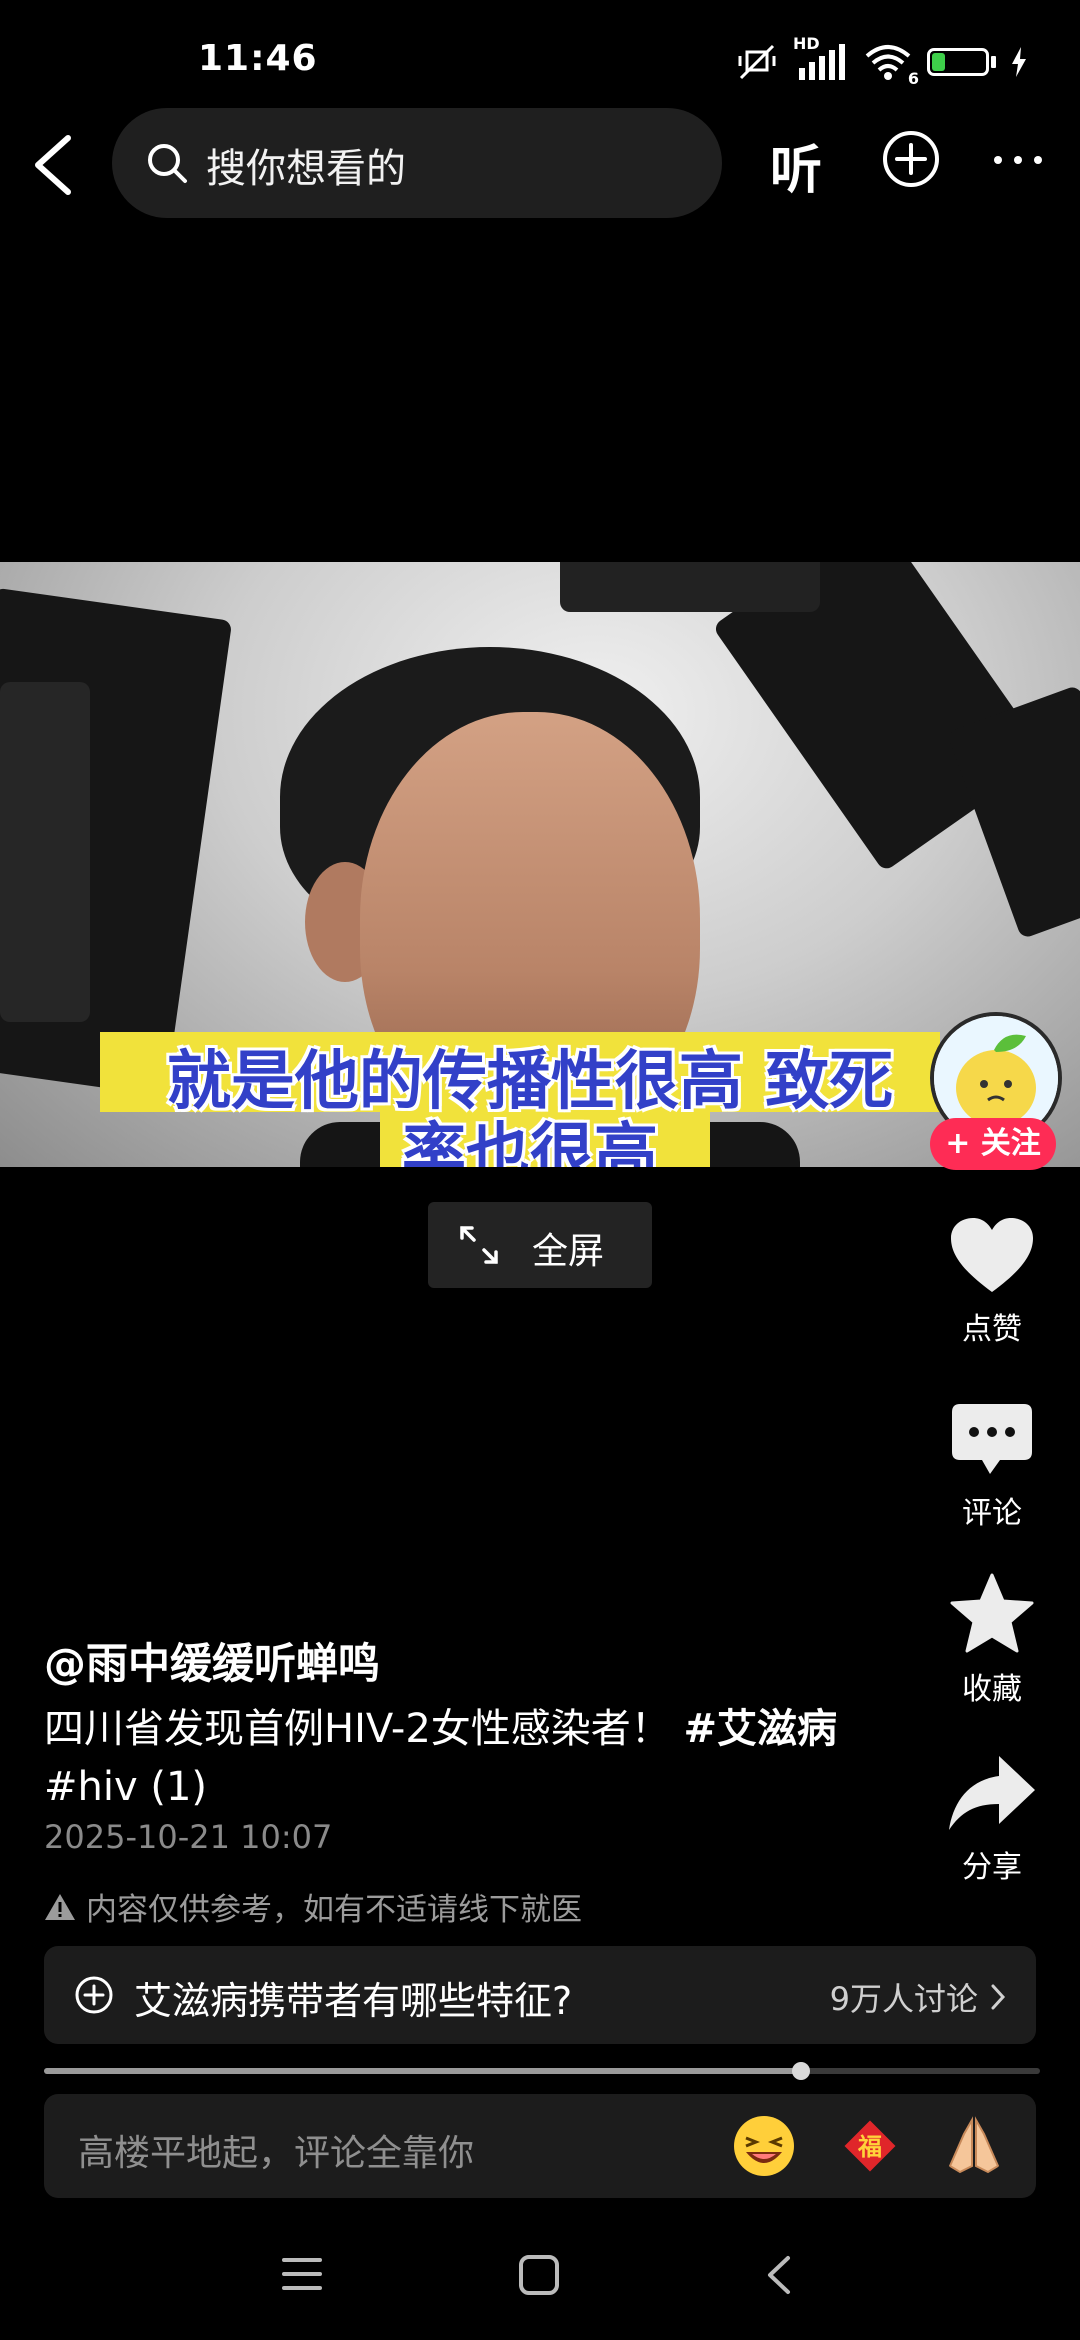 Image resolution: width=1080 pixels, height=2340 pixels. I want to click on more-button, so click(1018, 160).